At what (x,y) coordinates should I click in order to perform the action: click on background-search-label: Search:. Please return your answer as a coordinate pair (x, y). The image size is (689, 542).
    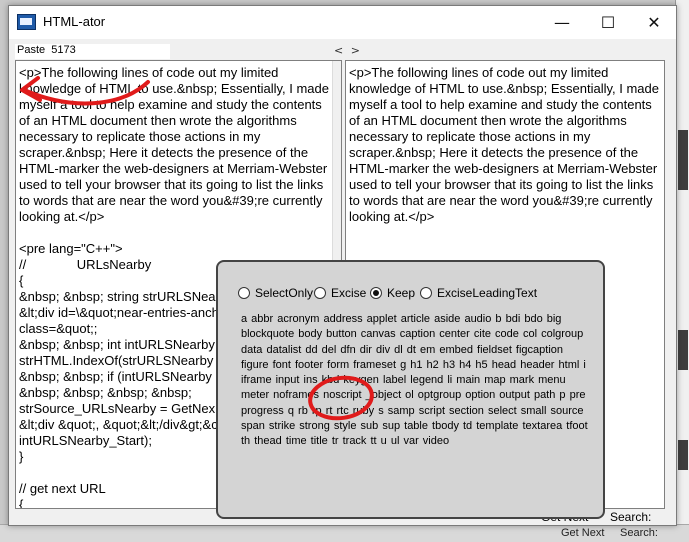
    Looking at the image, I should click on (639, 533).